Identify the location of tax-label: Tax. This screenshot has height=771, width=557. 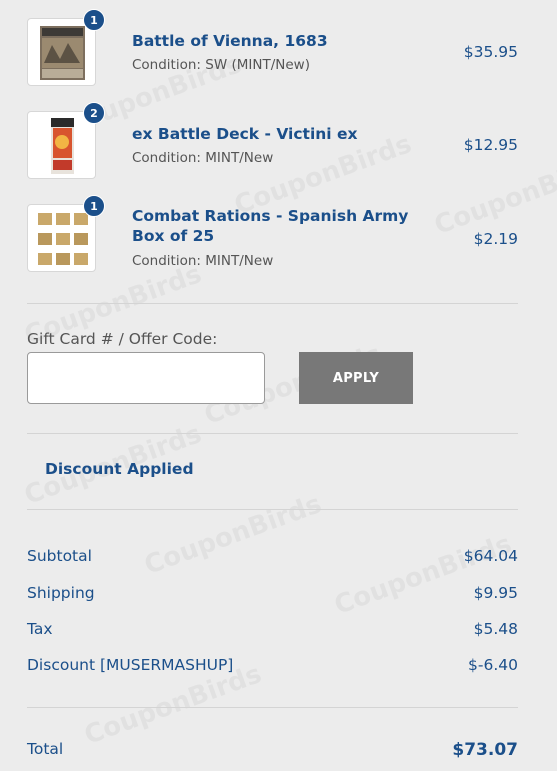
(40, 629).